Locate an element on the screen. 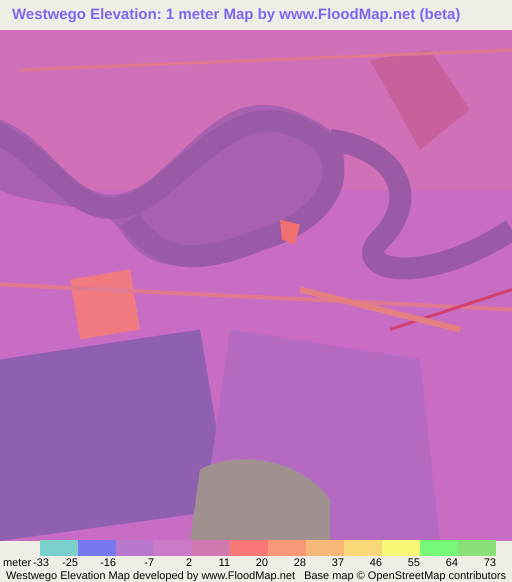 The width and height of the screenshot is (512, 582). legend-tick: 64 is located at coordinates (452, 563).